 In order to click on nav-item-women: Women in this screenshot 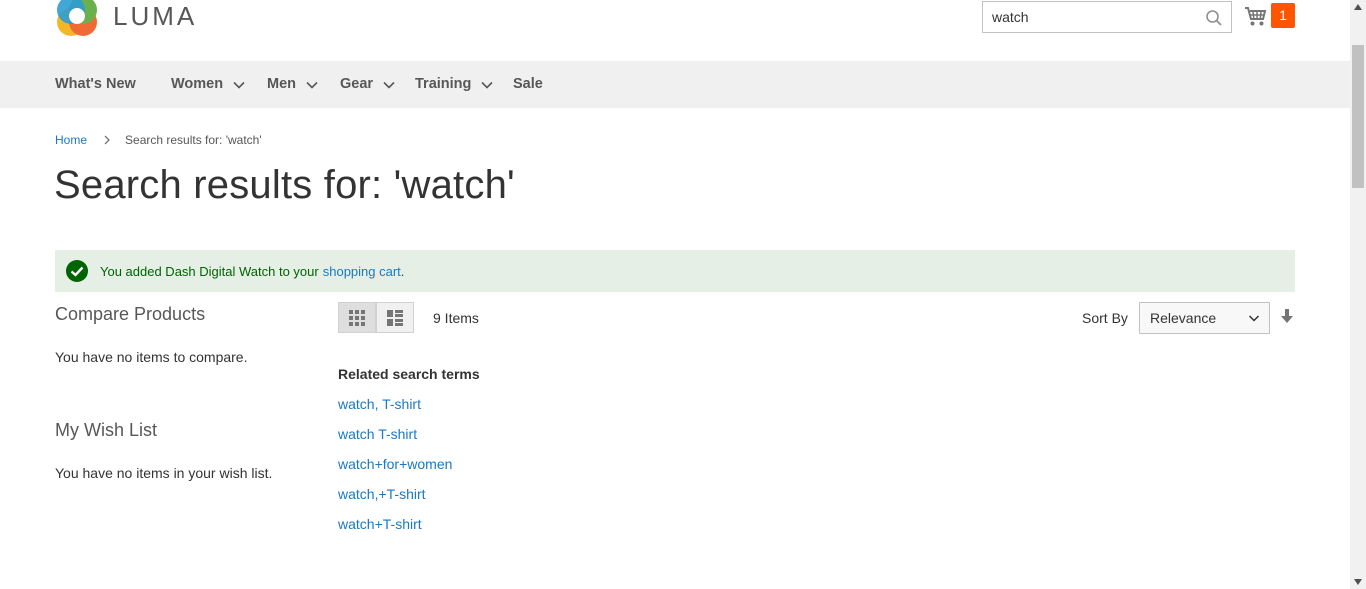, I will do `click(208, 84)`.